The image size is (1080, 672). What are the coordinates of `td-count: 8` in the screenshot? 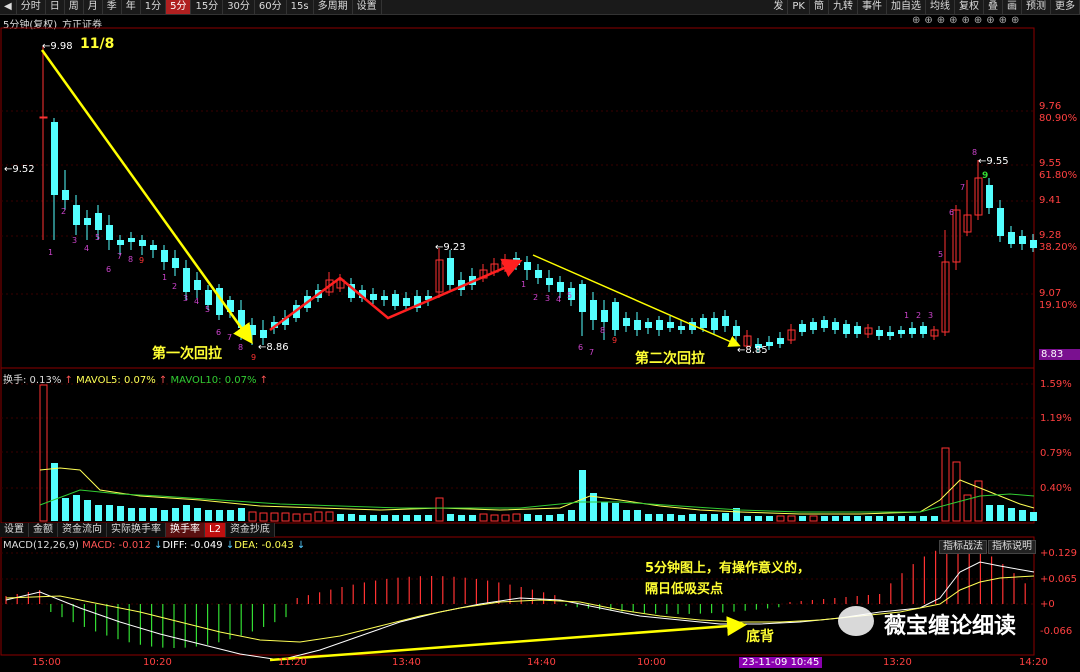 It's located at (974, 152).